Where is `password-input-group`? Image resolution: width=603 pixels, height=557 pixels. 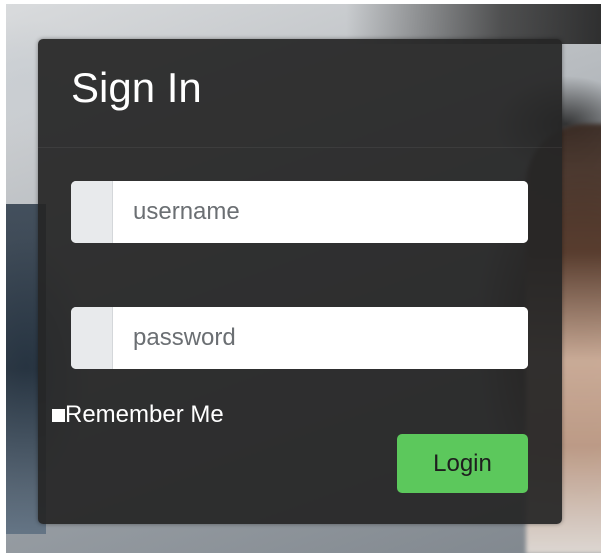 password-input-group is located at coordinates (299, 338).